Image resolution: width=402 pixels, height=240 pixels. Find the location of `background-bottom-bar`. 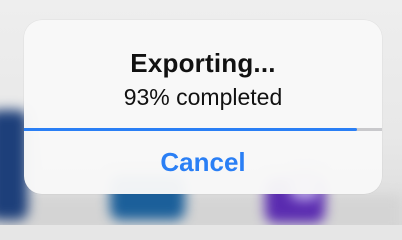

background-bottom-bar is located at coordinates (201, 210).